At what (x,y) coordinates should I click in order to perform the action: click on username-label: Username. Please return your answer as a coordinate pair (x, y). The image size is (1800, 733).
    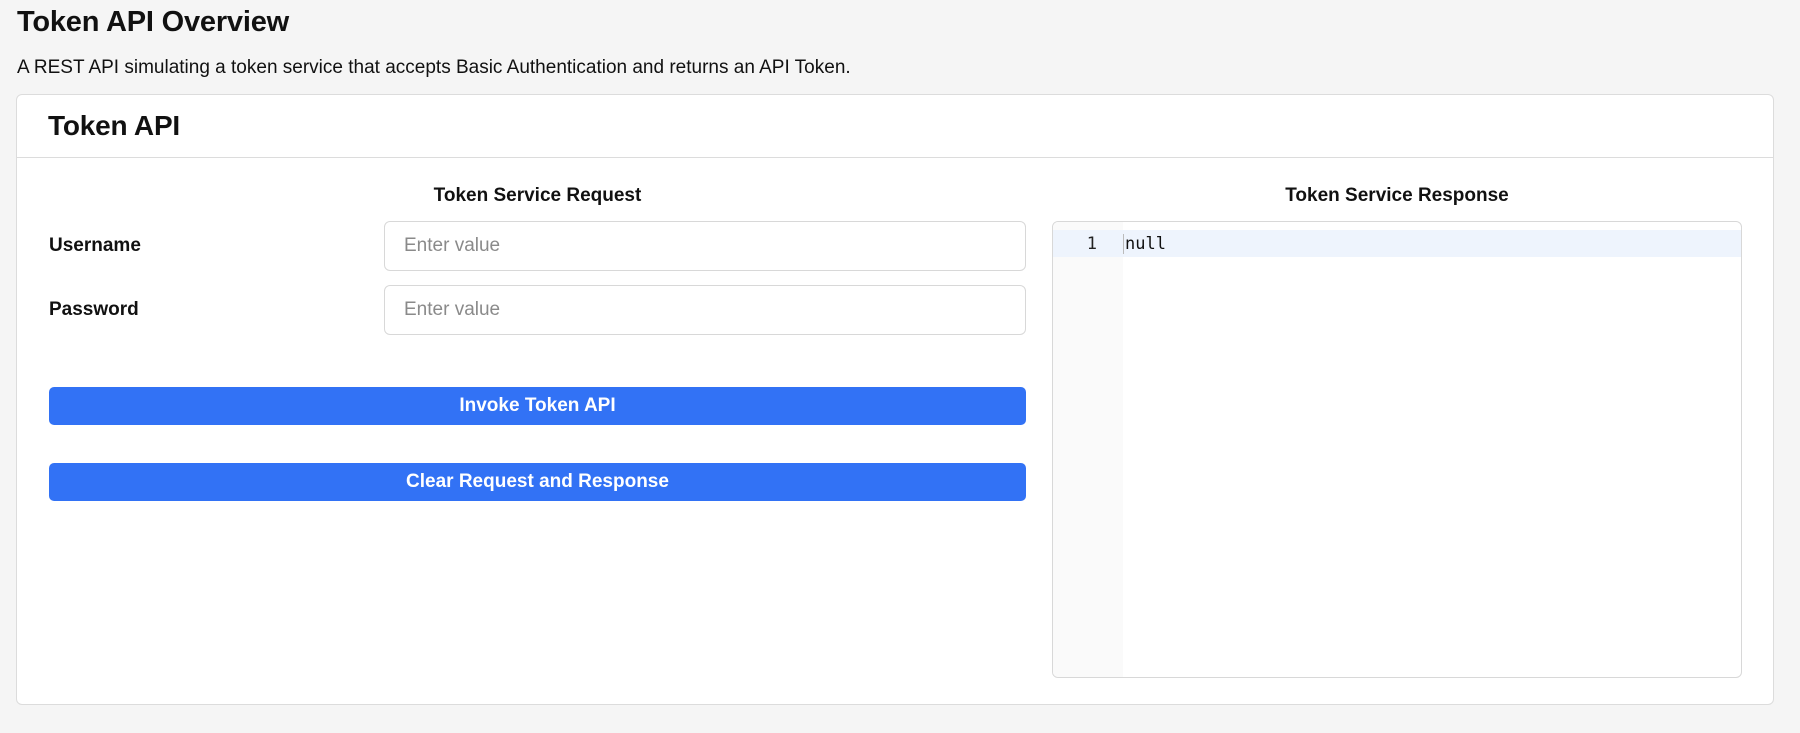
    Looking at the image, I should click on (95, 245).